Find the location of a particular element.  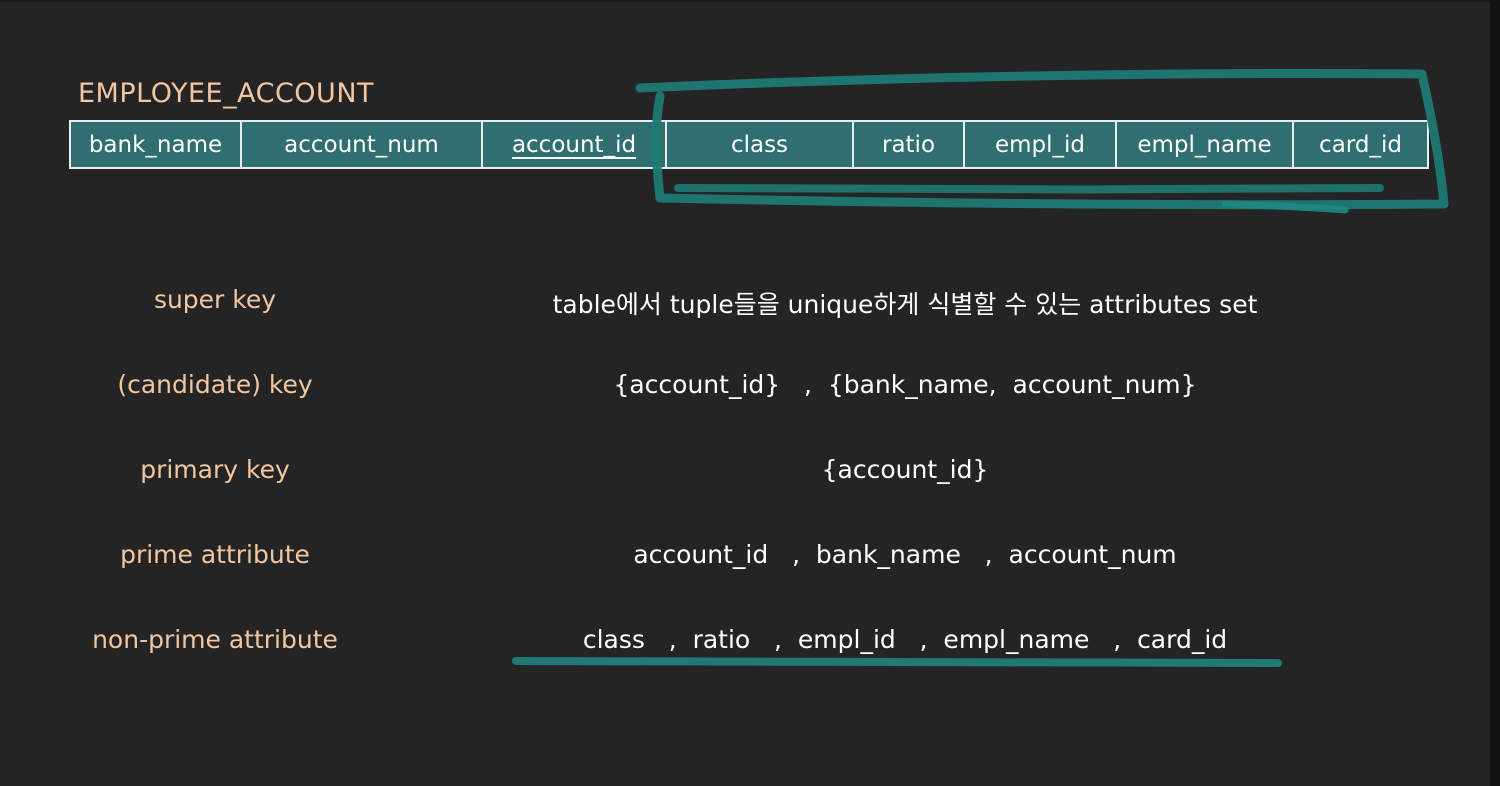

candidate-key-value: {account_id} , {bank_name, account_num} is located at coordinates (905, 384).